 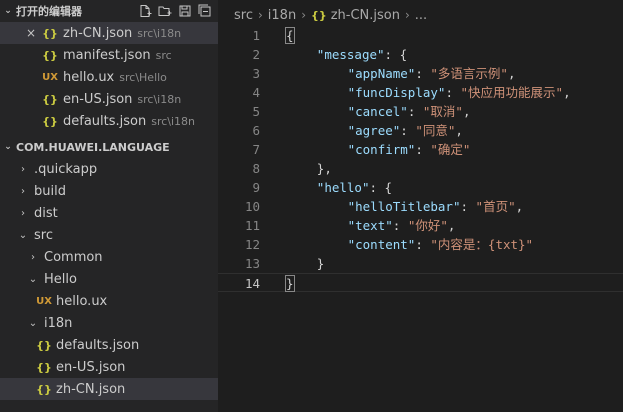 I want to click on line-number: 2, so click(x=256, y=54).